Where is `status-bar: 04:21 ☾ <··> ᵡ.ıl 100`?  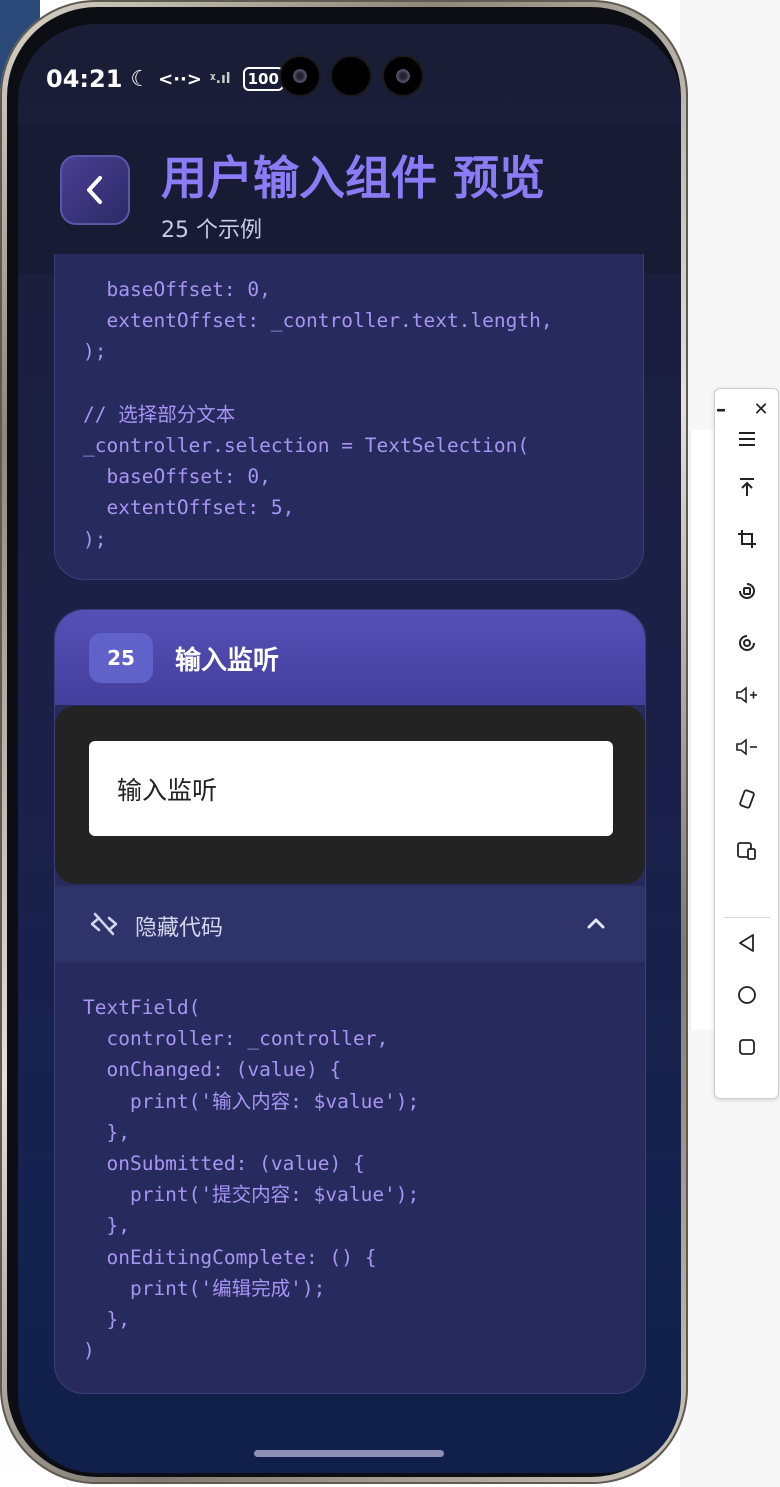 status-bar: 04:21 ☾ <··> ᵡ.ıl 100 is located at coordinates (165, 79).